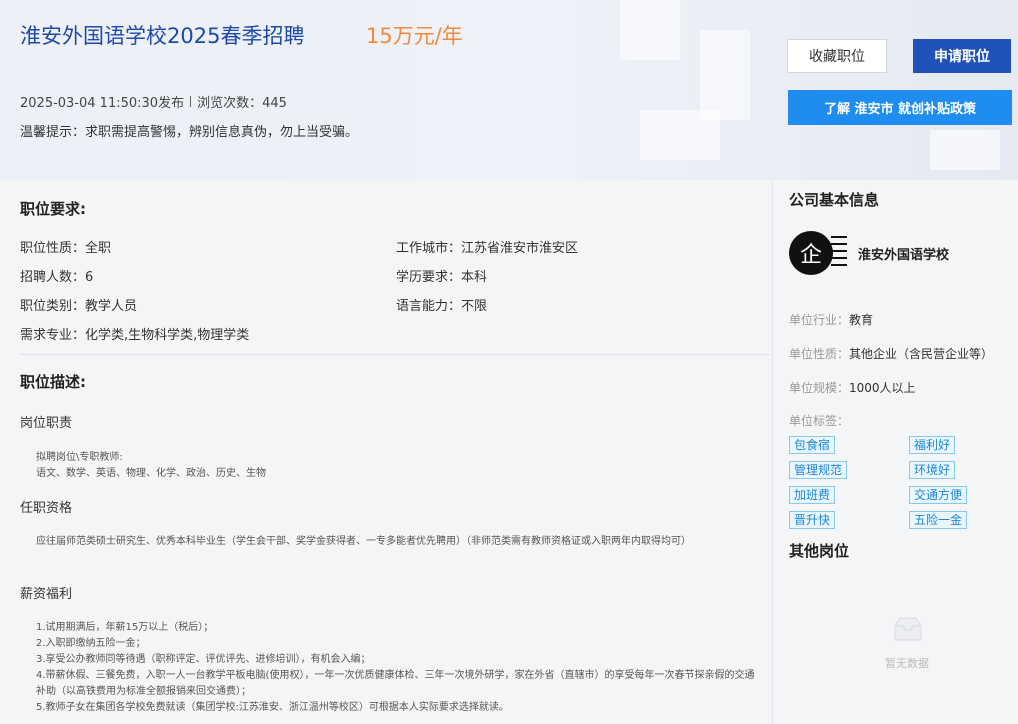  I want to click on company-tag: 五险一金, so click(938, 520).